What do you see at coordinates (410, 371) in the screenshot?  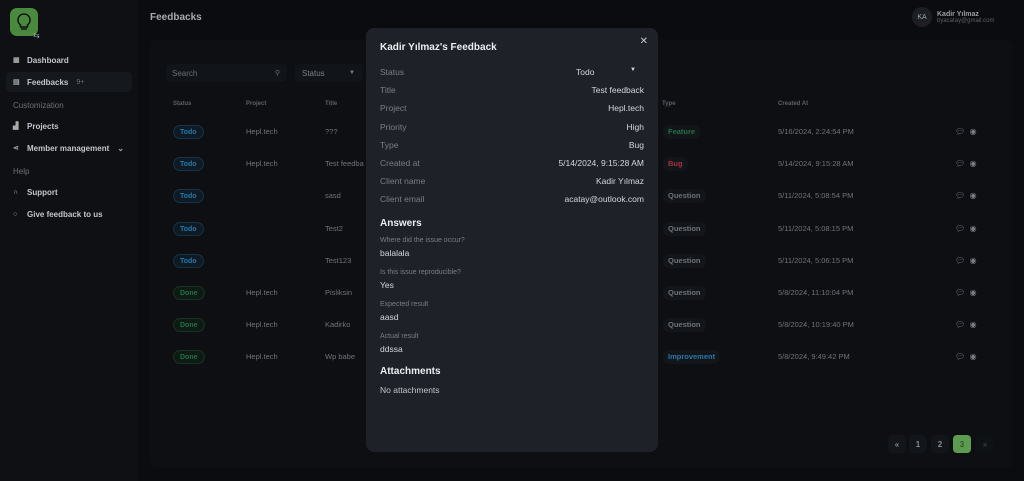 I see `attachments-heading: Attachments` at bounding box center [410, 371].